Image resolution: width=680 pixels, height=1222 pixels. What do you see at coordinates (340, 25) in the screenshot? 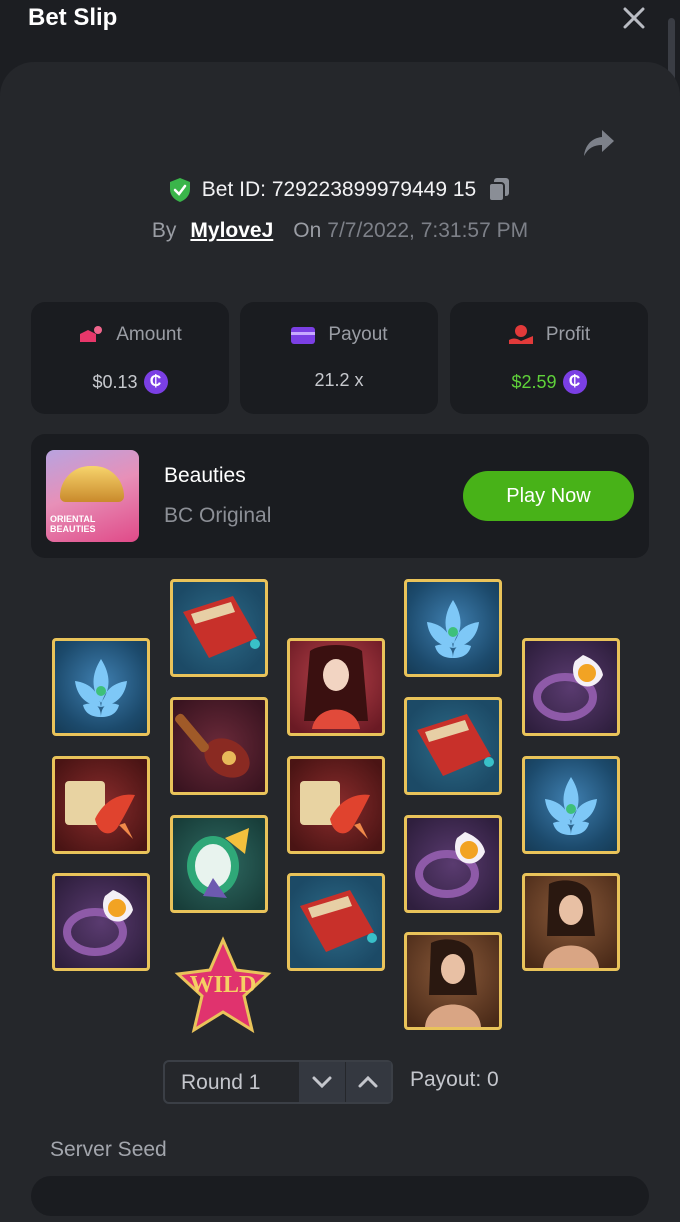
I see `bet-slip-header: Bet Slip` at bounding box center [340, 25].